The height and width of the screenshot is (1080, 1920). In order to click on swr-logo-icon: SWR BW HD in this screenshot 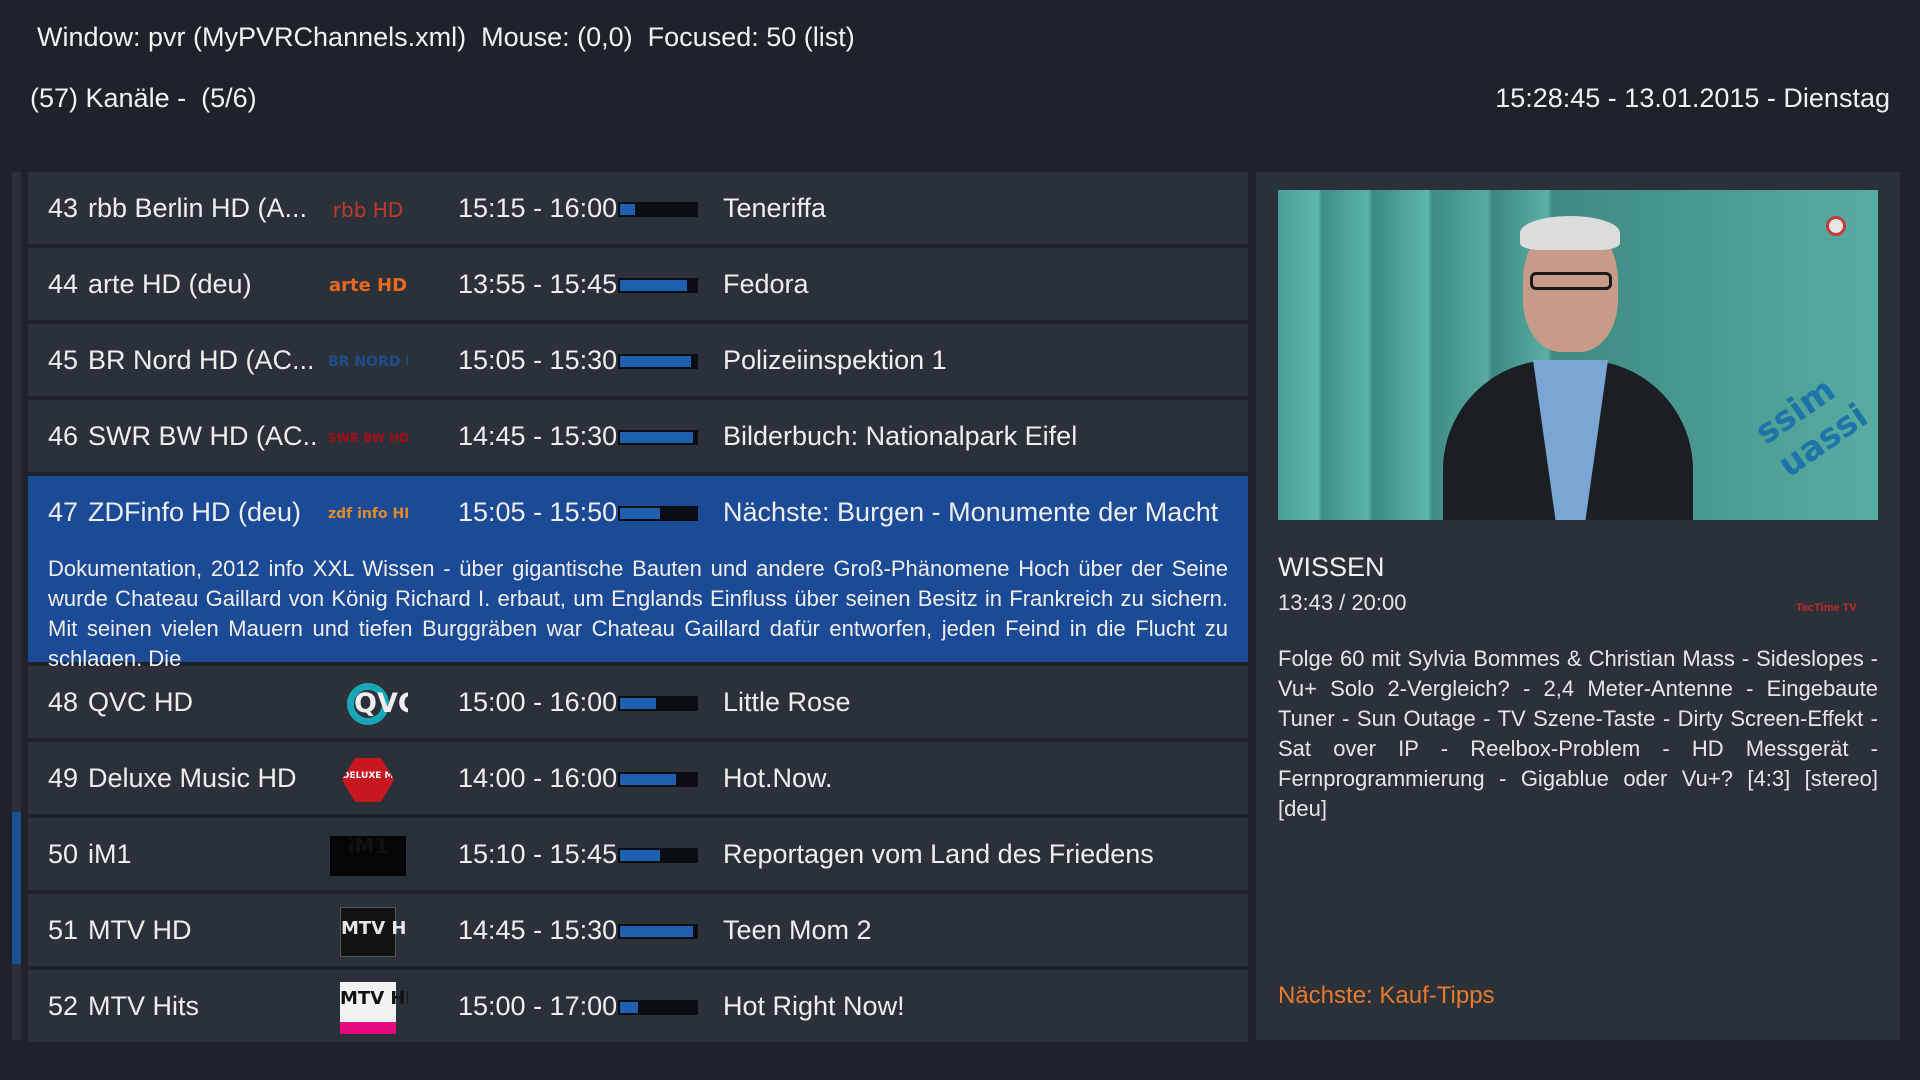, I will do `click(368, 437)`.